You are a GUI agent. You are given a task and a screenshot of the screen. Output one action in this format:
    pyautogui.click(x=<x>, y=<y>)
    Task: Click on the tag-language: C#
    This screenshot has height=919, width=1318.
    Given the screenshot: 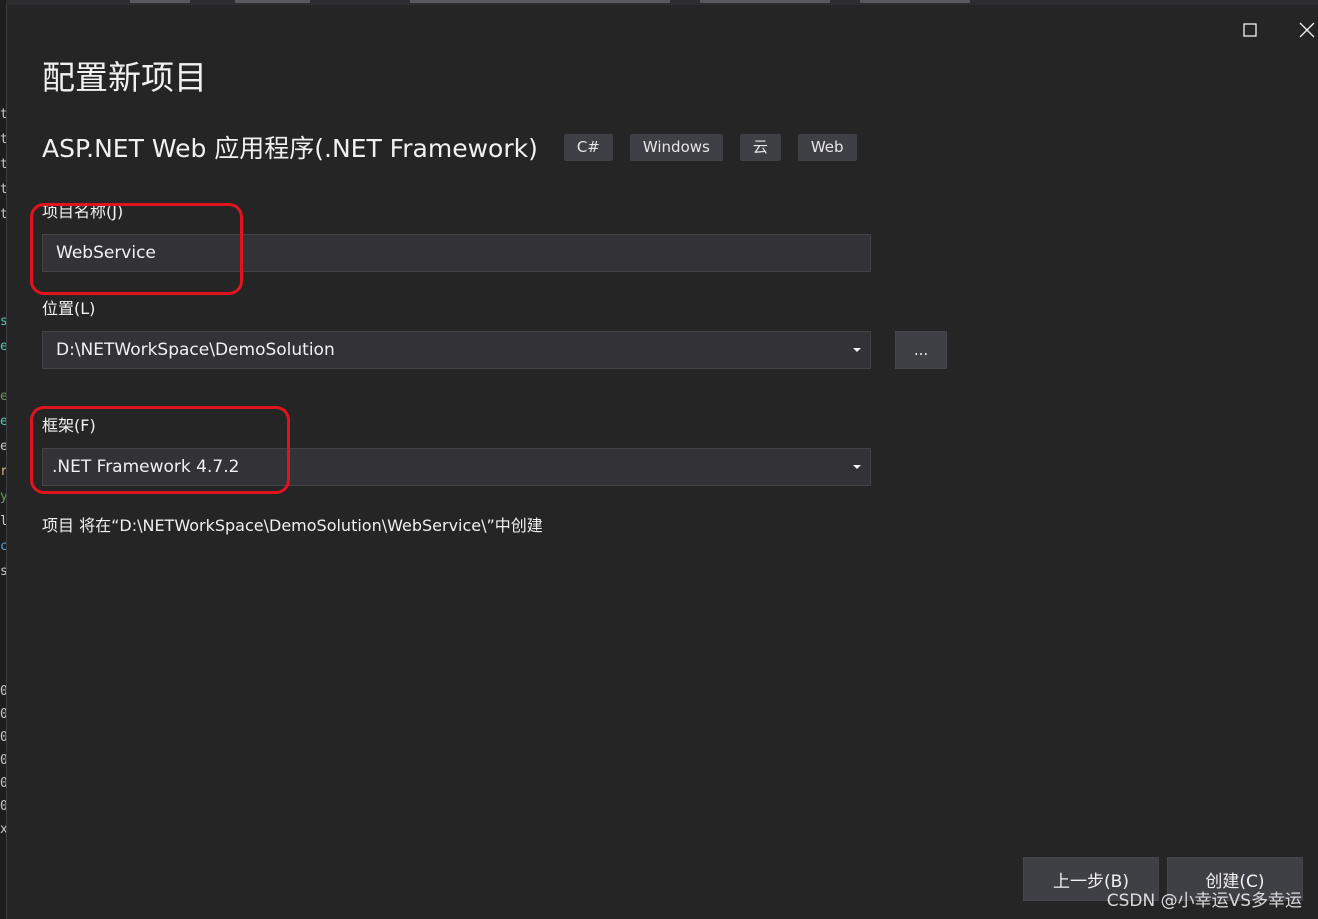 What is the action you would take?
    pyautogui.click(x=588, y=147)
    